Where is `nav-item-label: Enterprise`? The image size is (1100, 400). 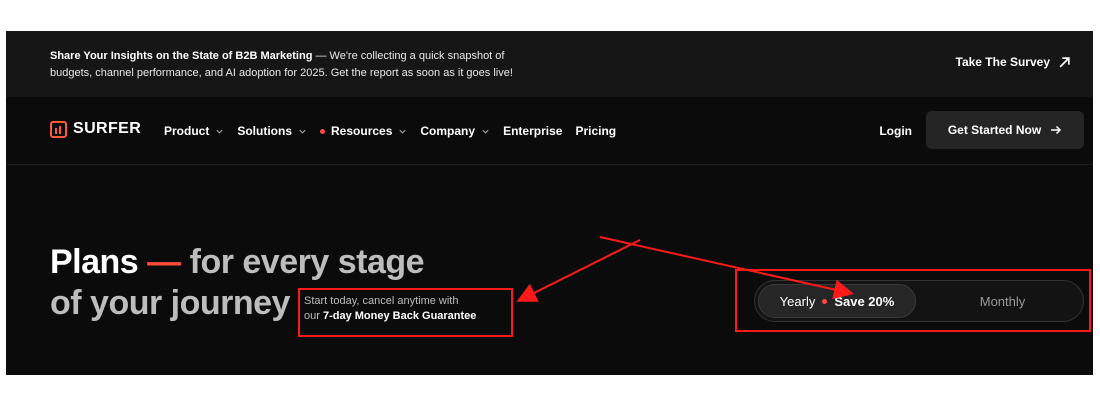
nav-item-label: Enterprise is located at coordinates (533, 131).